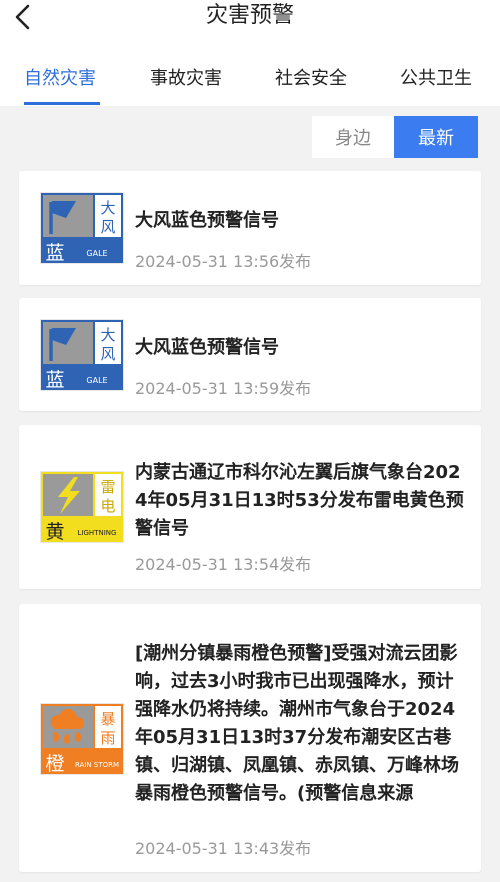  Describe the element at coordinates (107, 738) in the screenshot. I see `badge-type-char: 雨` at that location.